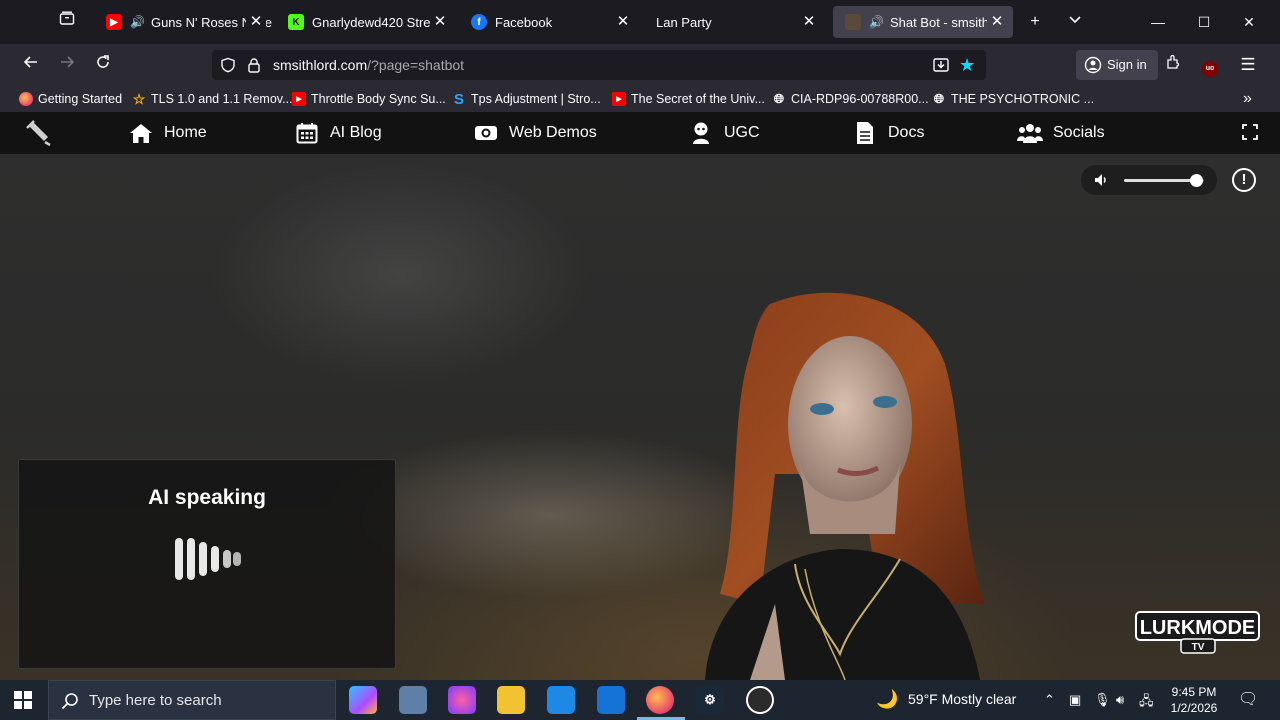  I want to click on nav-home: Home, so click(167, 133).